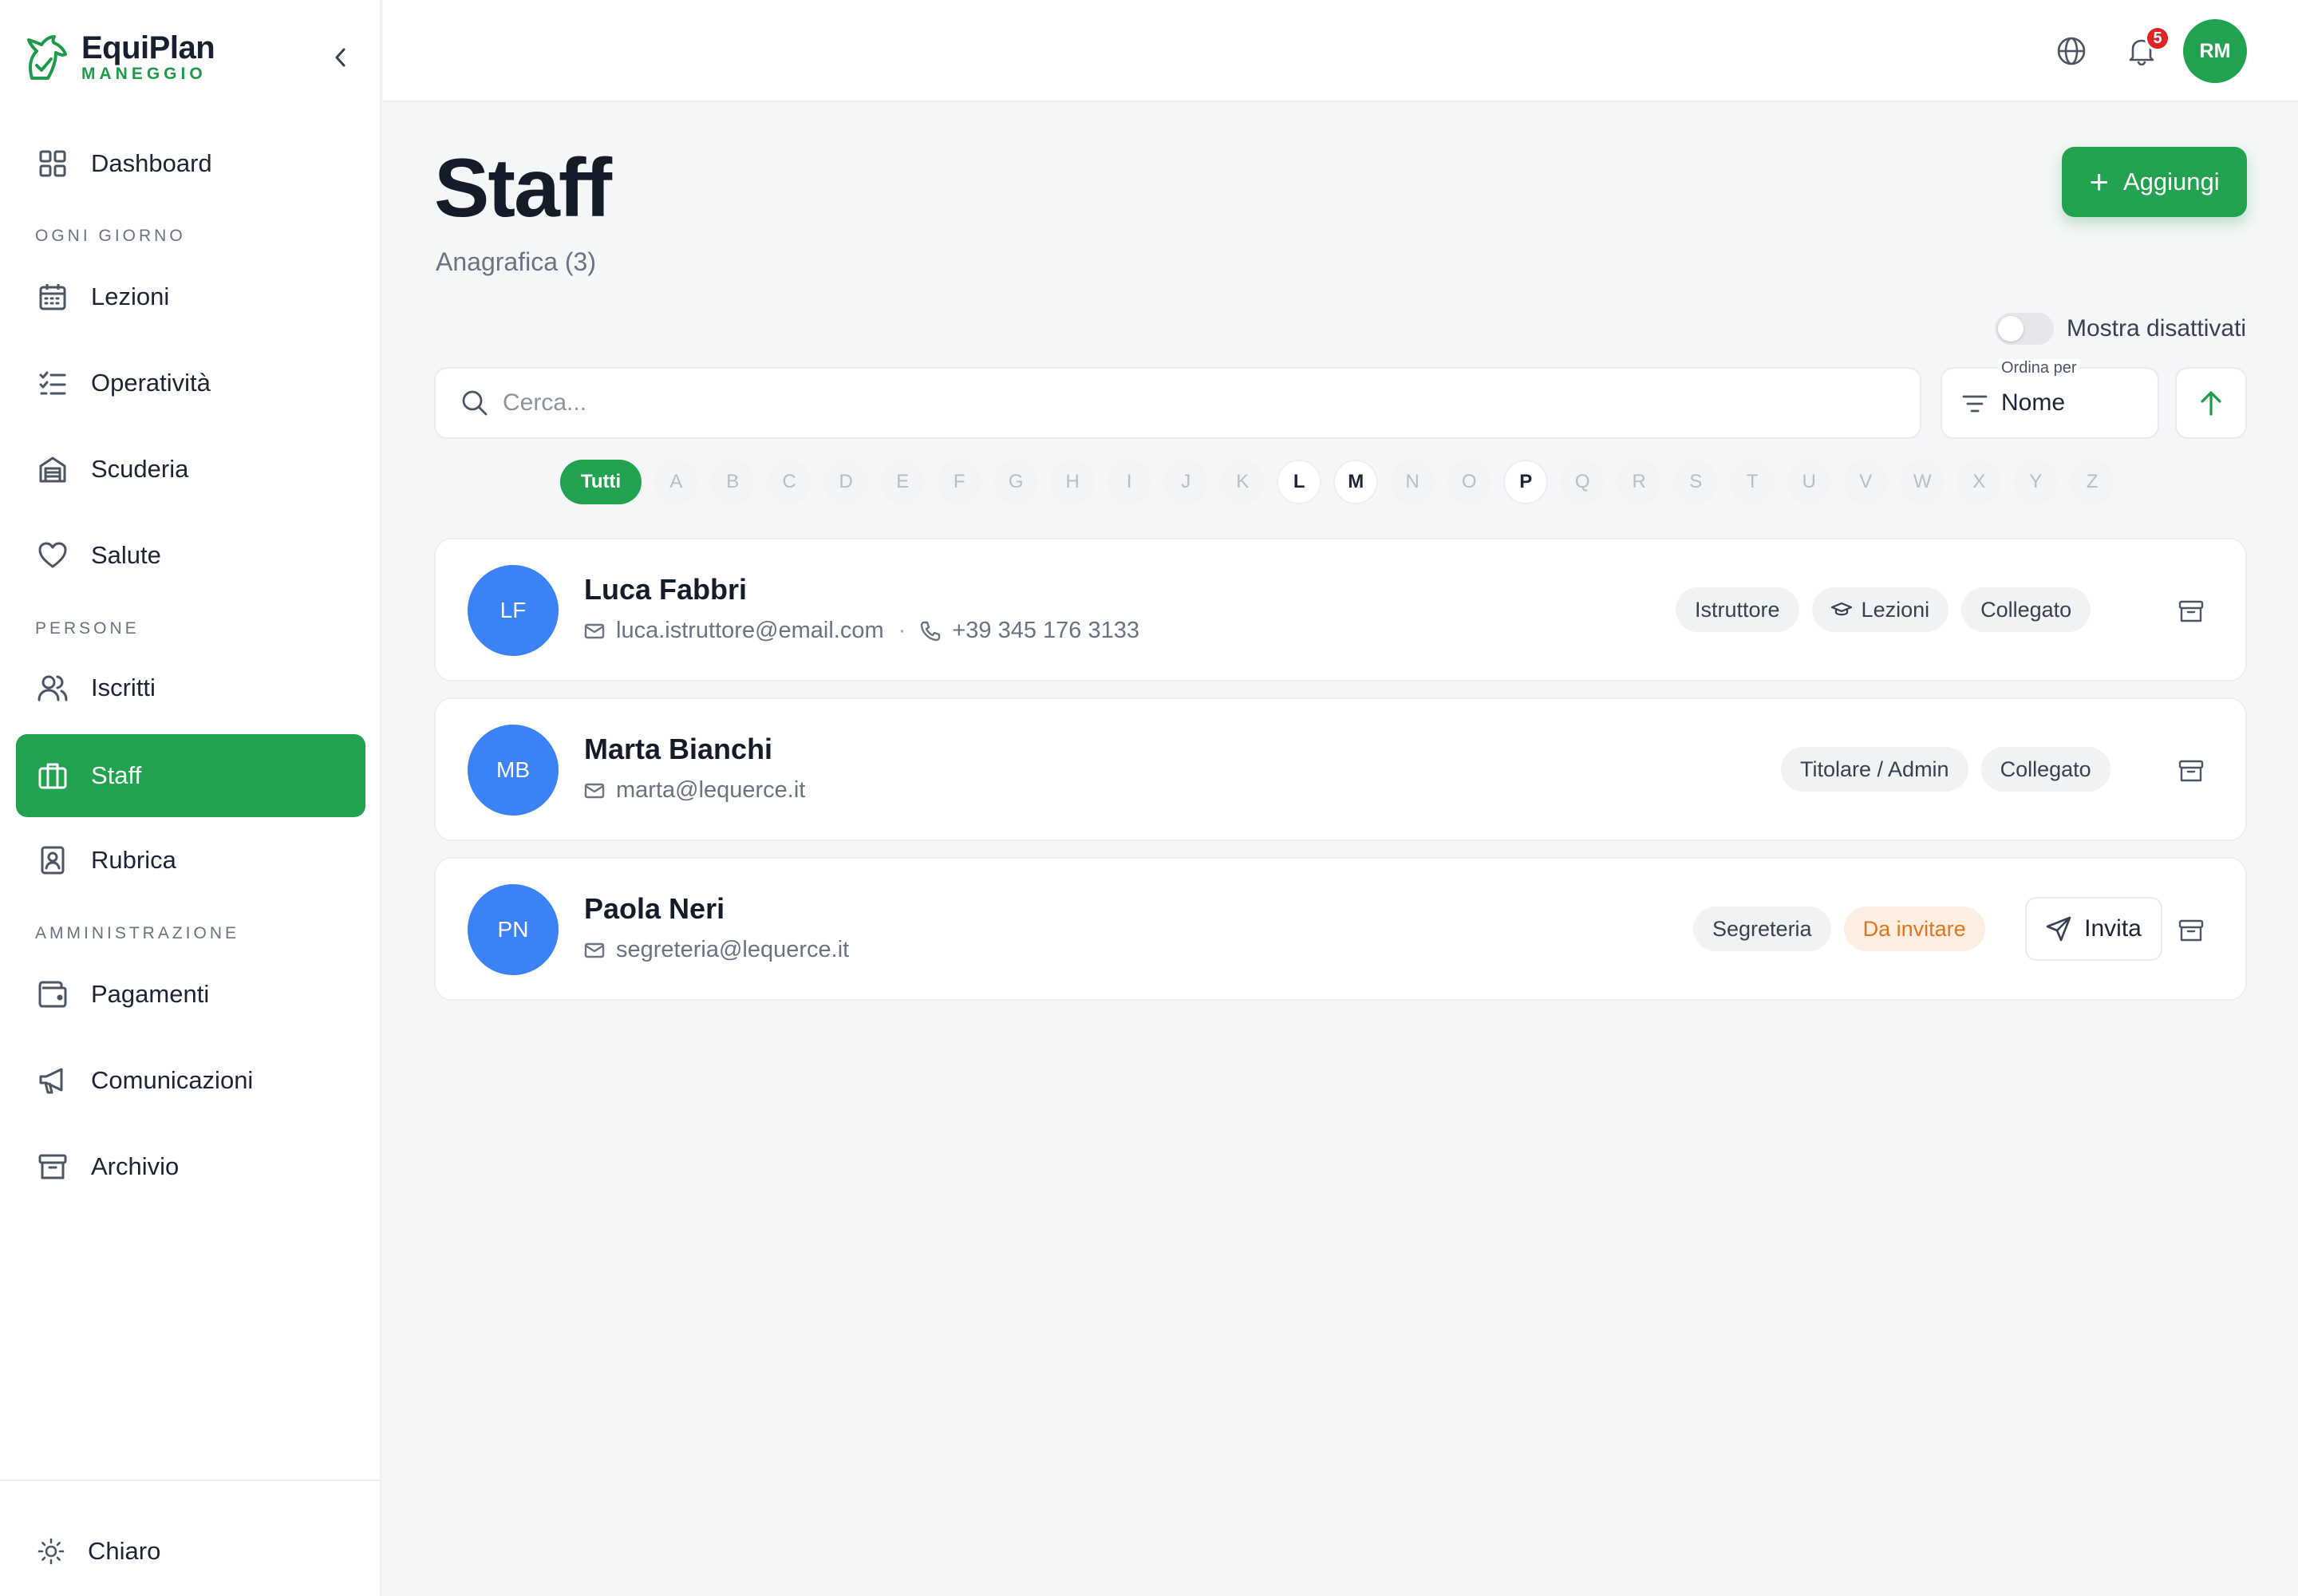  I want to click on alphabet-letter-l: L, so click(1300, 482).